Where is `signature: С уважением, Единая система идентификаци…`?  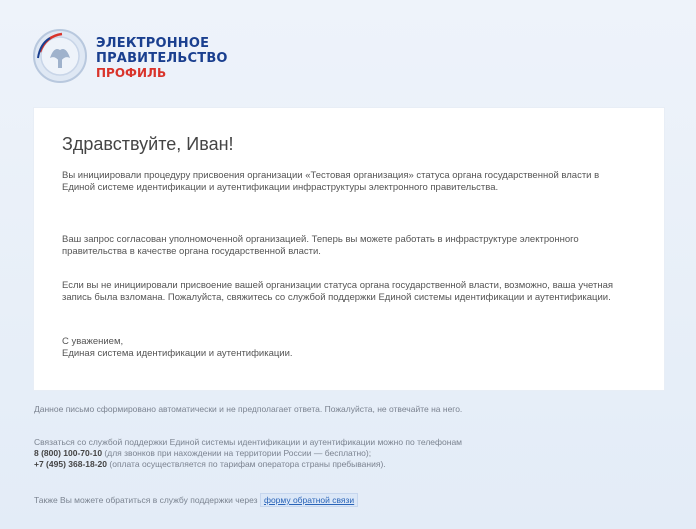 signature: С уважением, Единая система идентификаци… is located at coordinates (347, 348).